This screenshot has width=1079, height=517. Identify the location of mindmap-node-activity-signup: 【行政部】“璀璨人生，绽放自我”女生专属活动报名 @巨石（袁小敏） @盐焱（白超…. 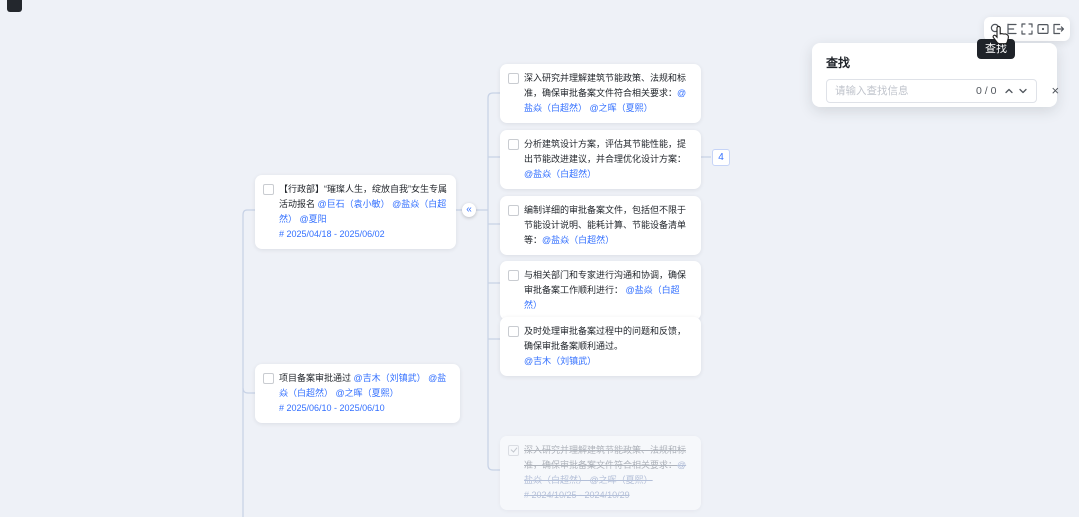
(355, 212).